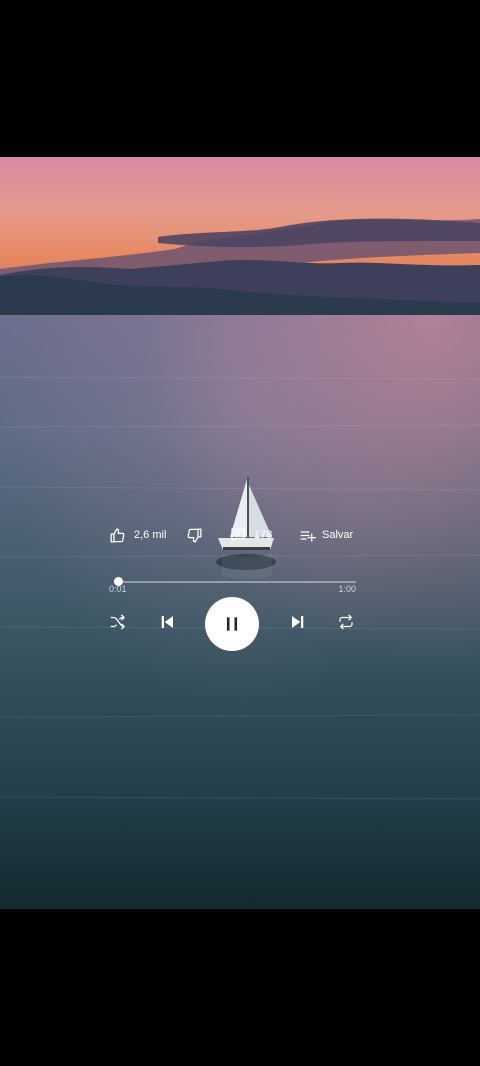 The height and width of the screenshot is (1066, 480). I want to click on skip-next-icon, so click(298, 622).